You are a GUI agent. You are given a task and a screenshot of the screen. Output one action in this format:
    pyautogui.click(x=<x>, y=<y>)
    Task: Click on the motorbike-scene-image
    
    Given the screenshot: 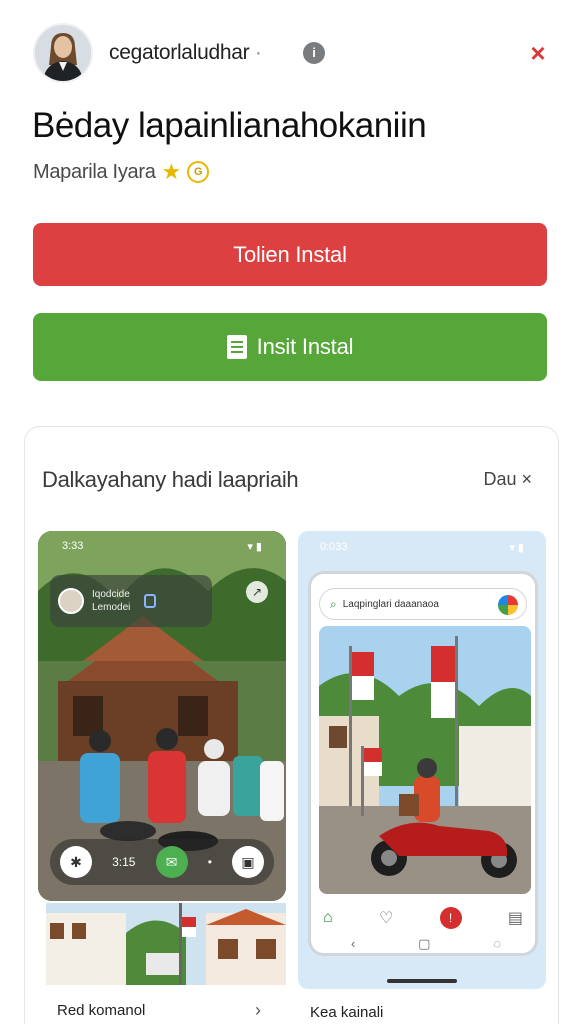 What is the action you would take?
    pyautogui.click(x=425, y=760)
    